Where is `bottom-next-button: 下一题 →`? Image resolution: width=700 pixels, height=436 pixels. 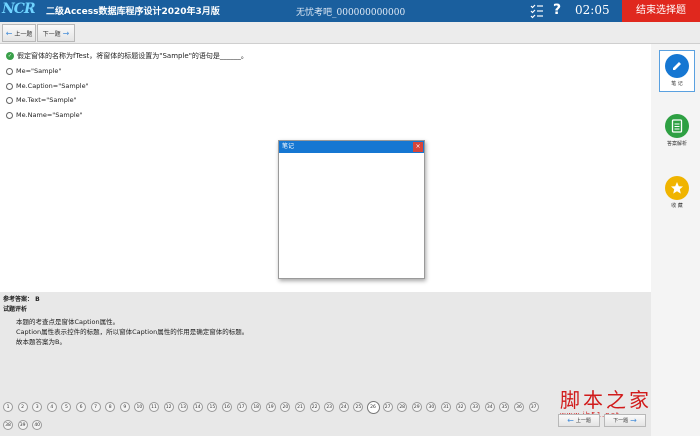 bottom-next-button: 下一题 → is located at coordinates (625, 420).